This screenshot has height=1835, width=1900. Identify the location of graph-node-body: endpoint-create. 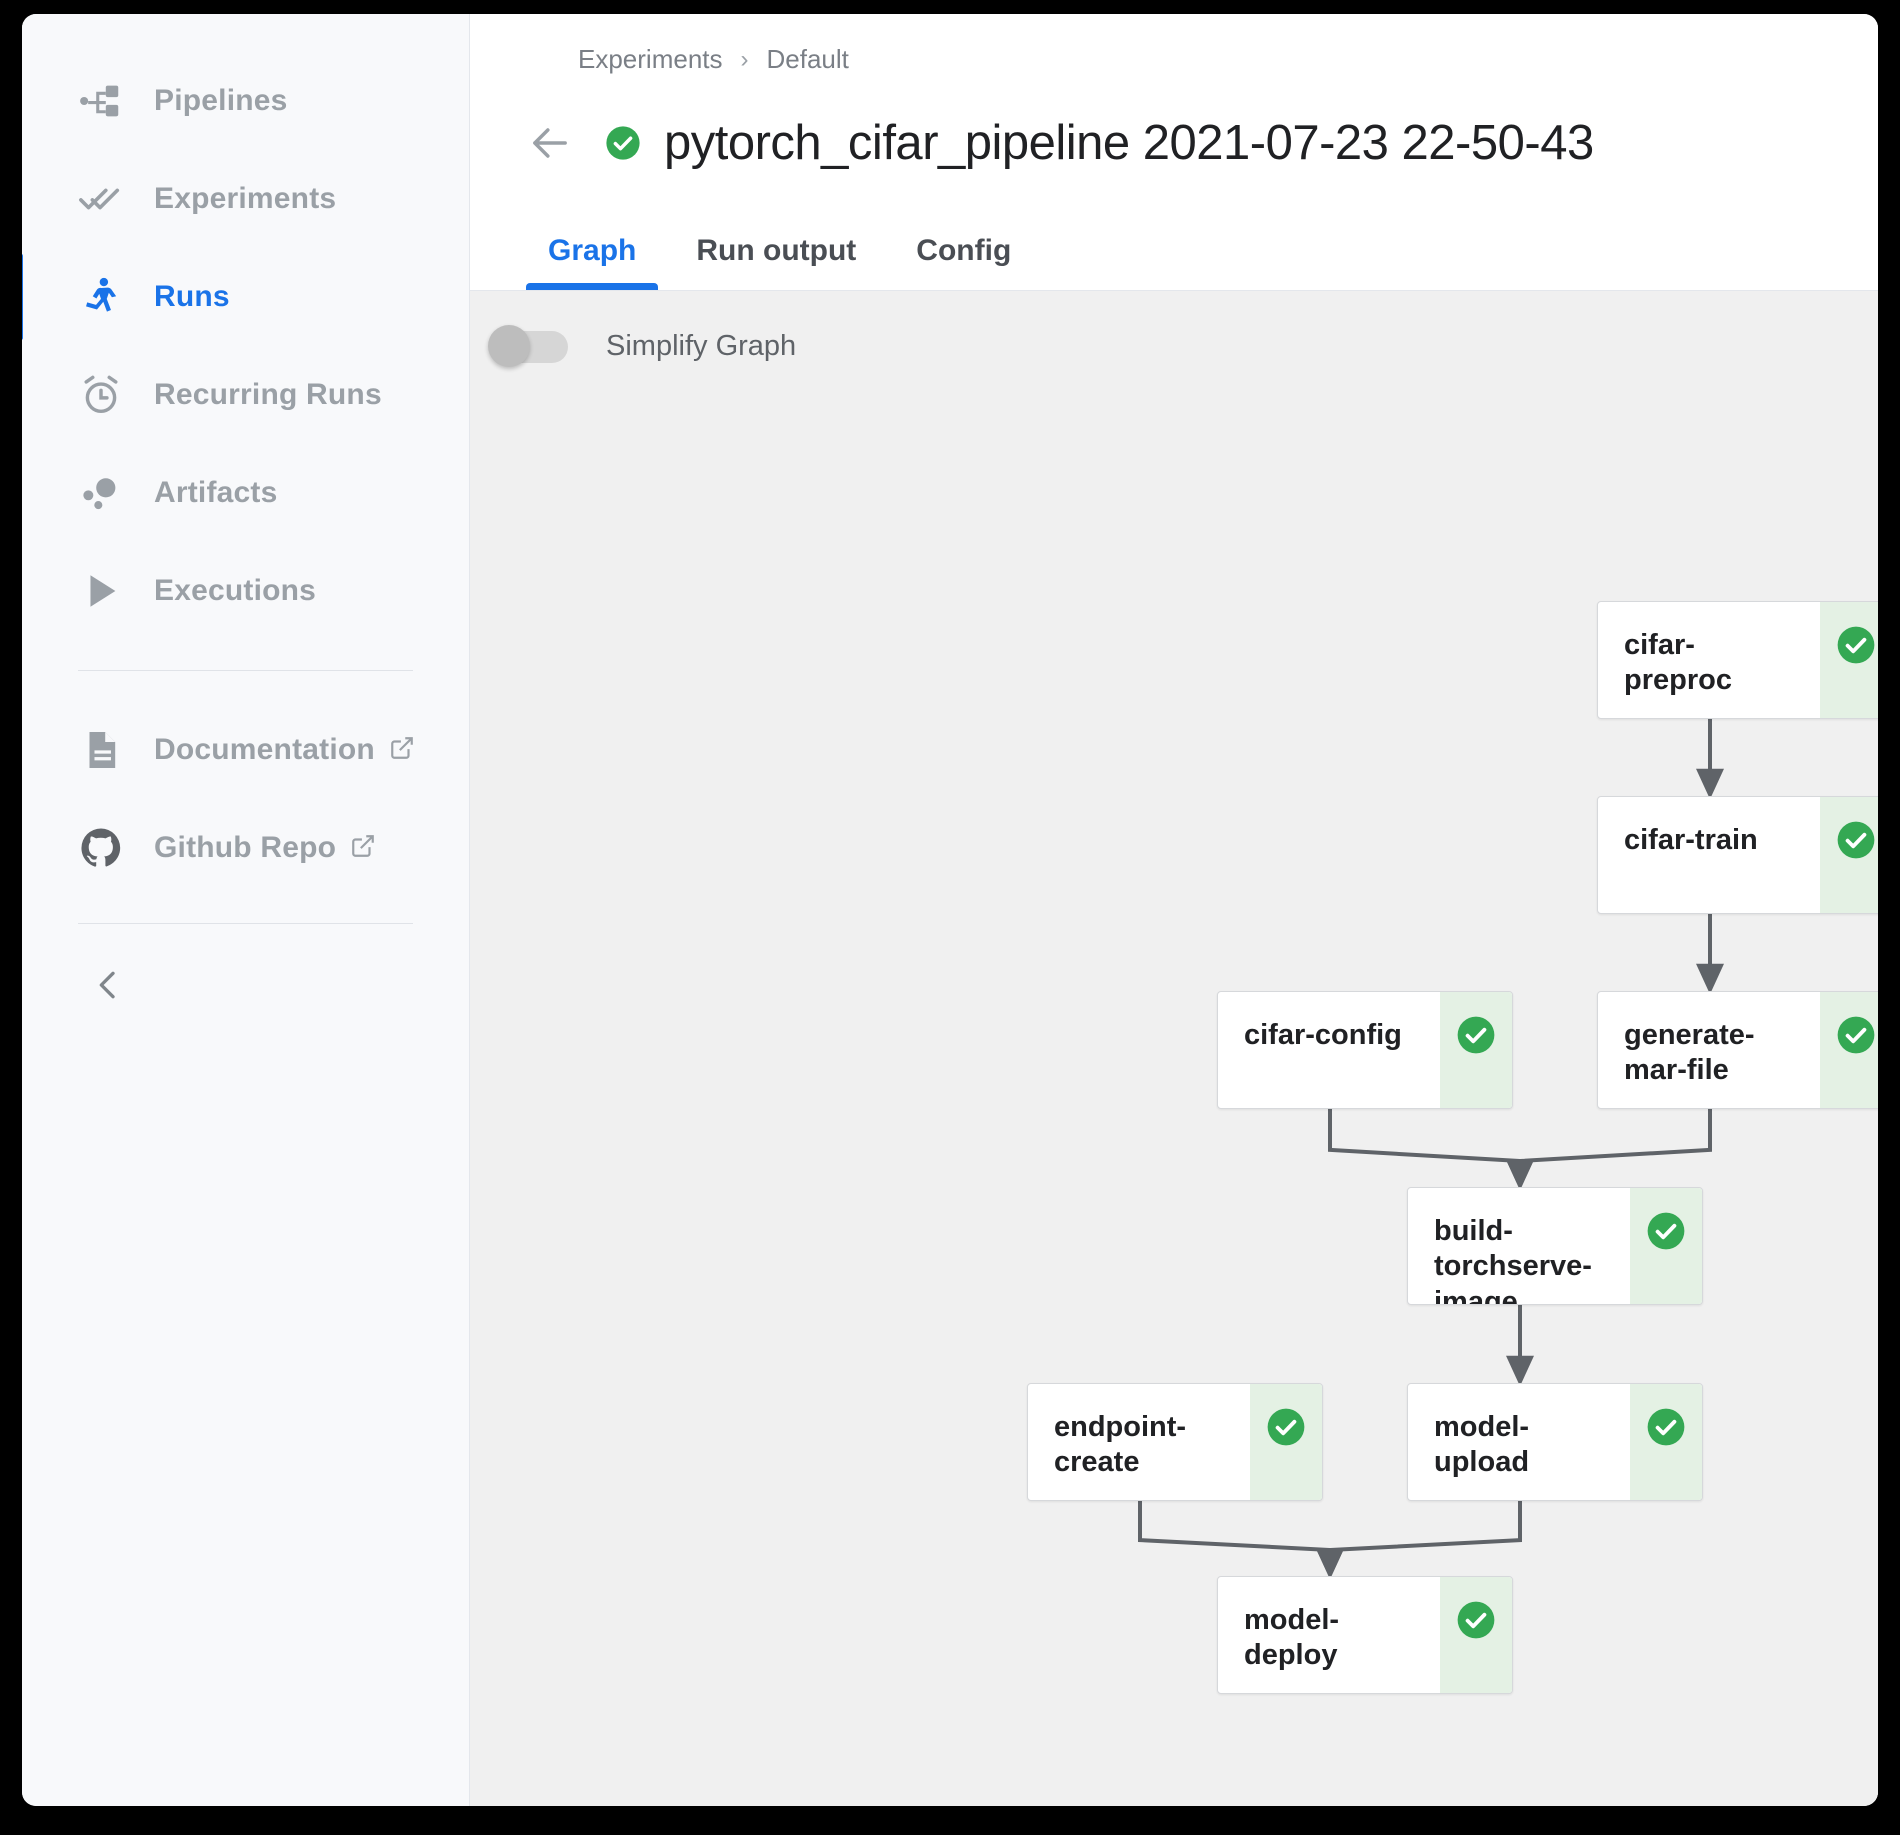
(1139, 1442).